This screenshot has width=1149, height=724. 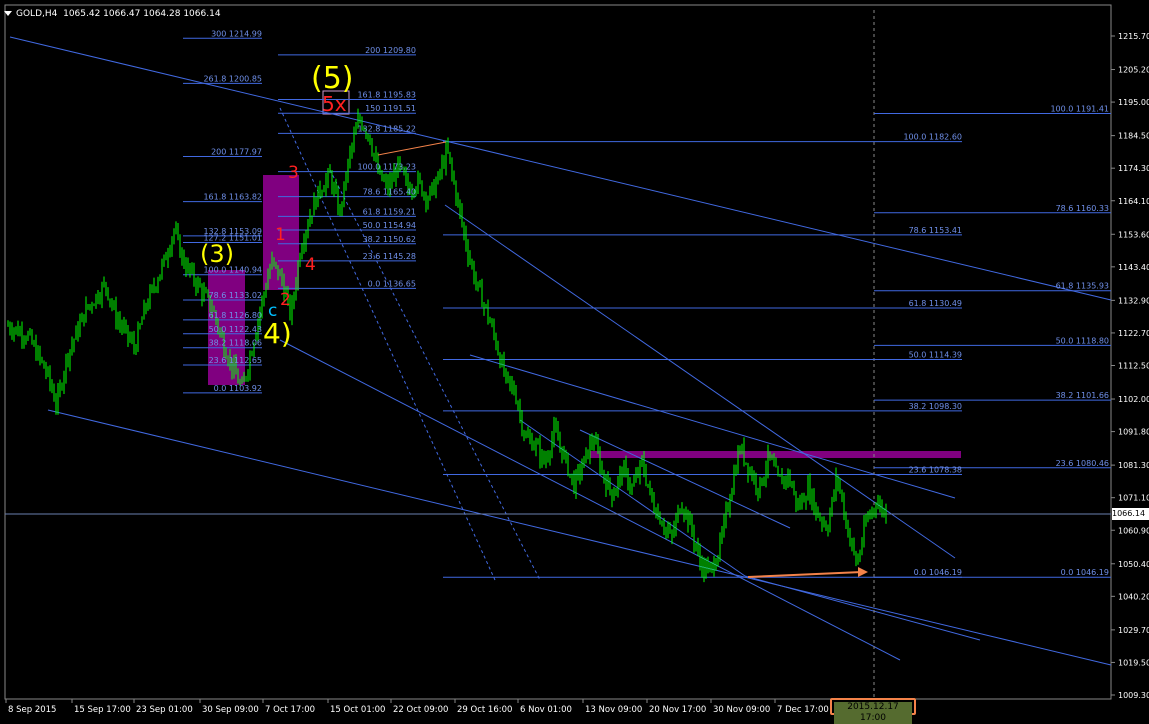 I want to click on fib-left-label: 161.8 1163.82, so click(x=232, y=197).